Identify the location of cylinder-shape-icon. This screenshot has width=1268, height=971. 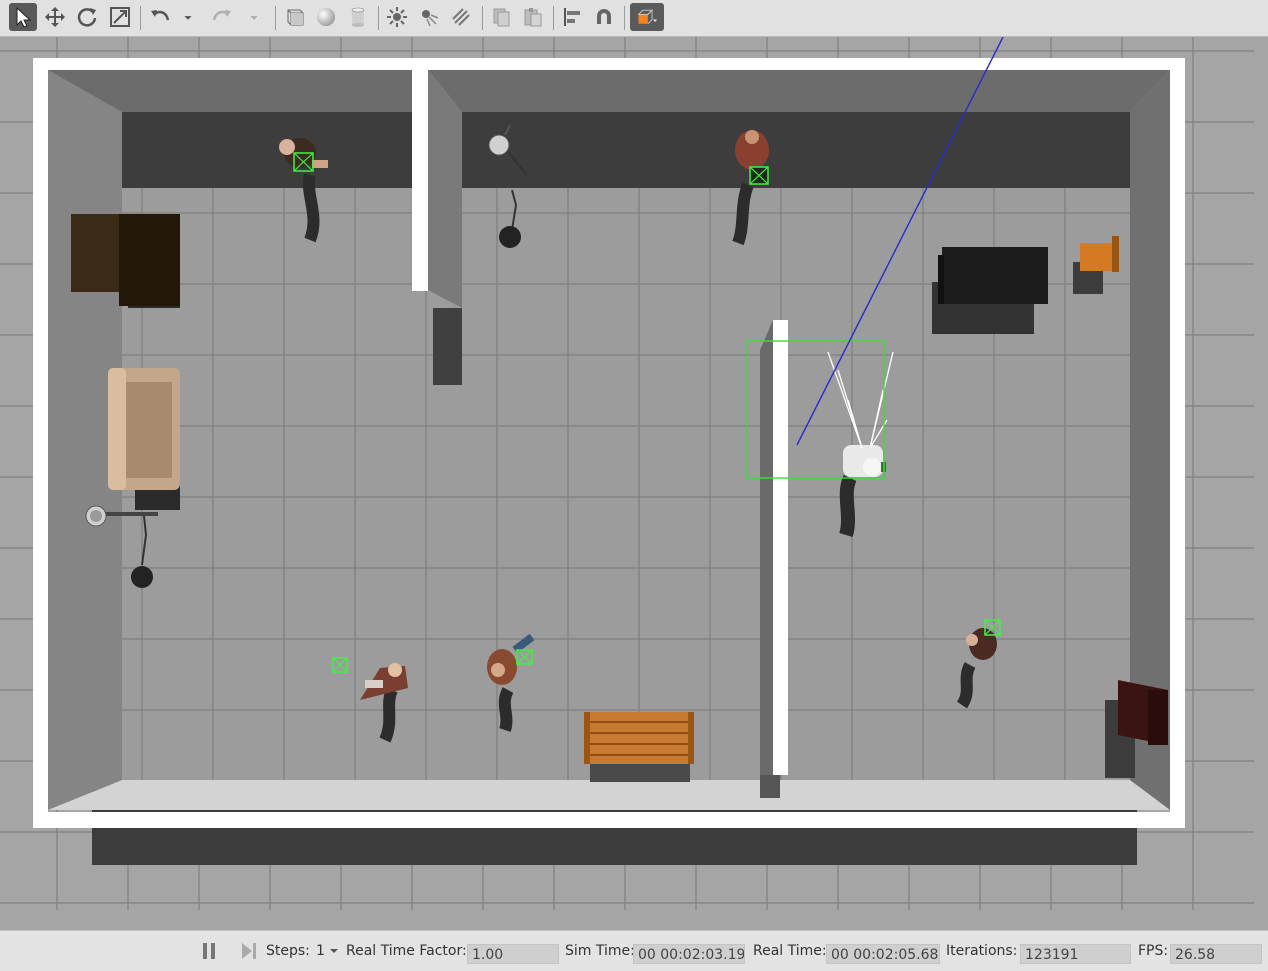
(358, 17).